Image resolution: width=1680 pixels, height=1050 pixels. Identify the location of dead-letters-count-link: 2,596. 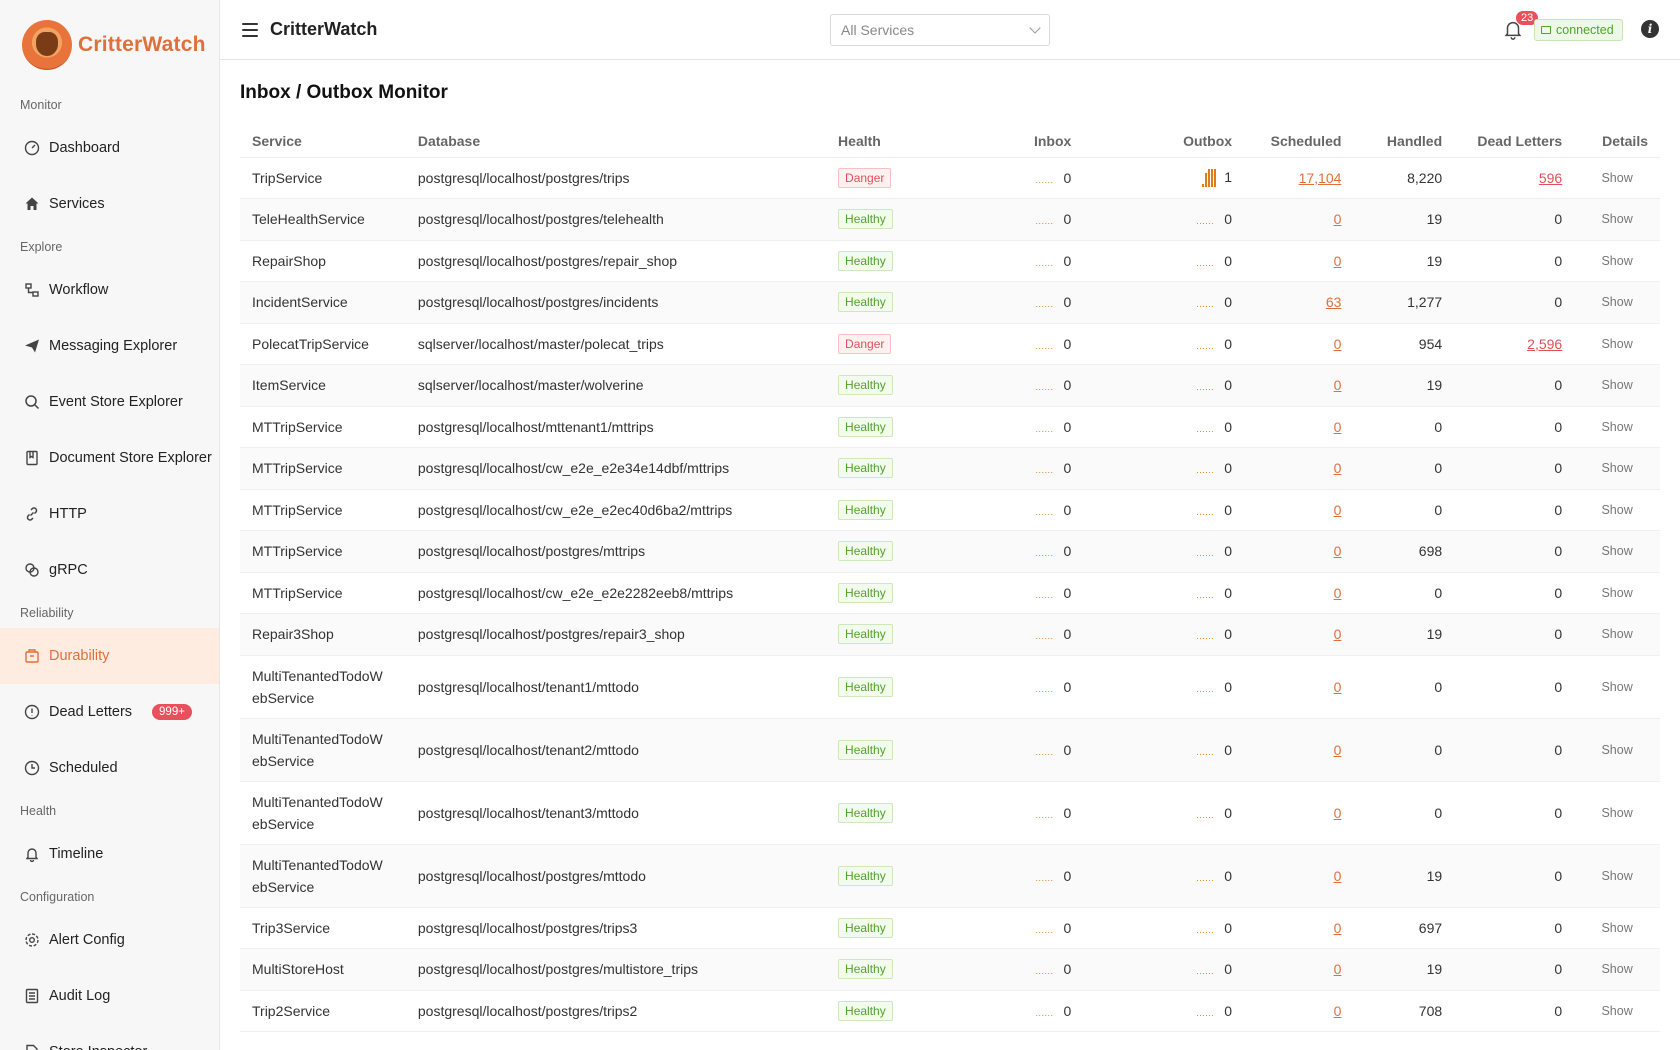
(1544, 344).